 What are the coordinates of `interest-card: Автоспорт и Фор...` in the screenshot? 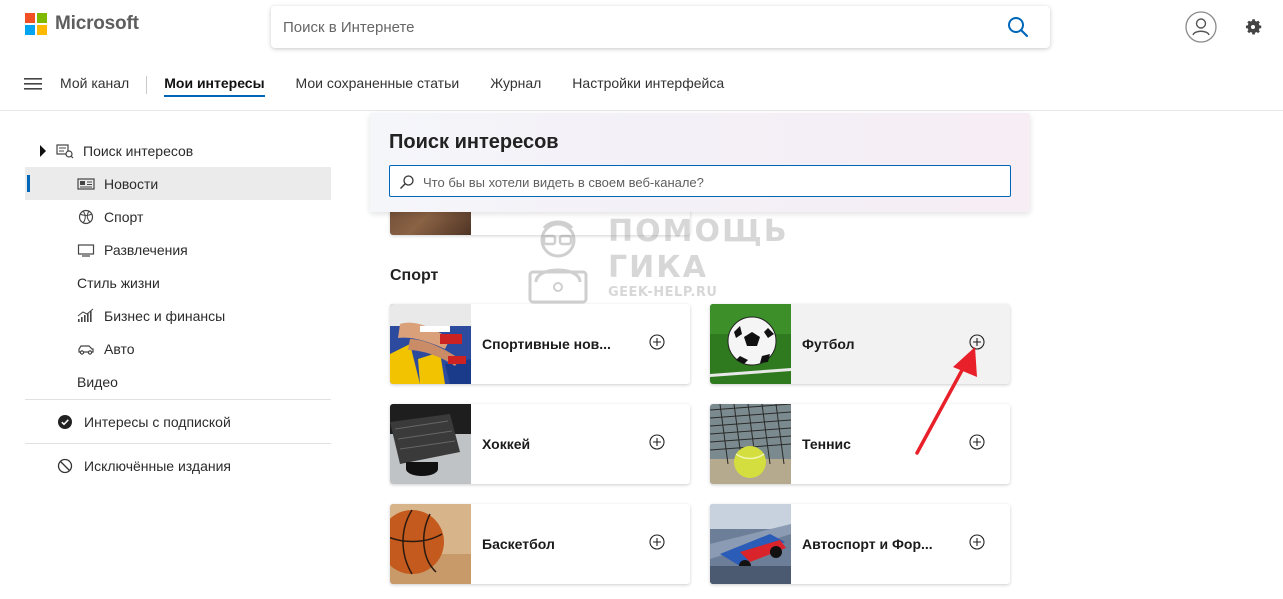 It's located at (860, 544).